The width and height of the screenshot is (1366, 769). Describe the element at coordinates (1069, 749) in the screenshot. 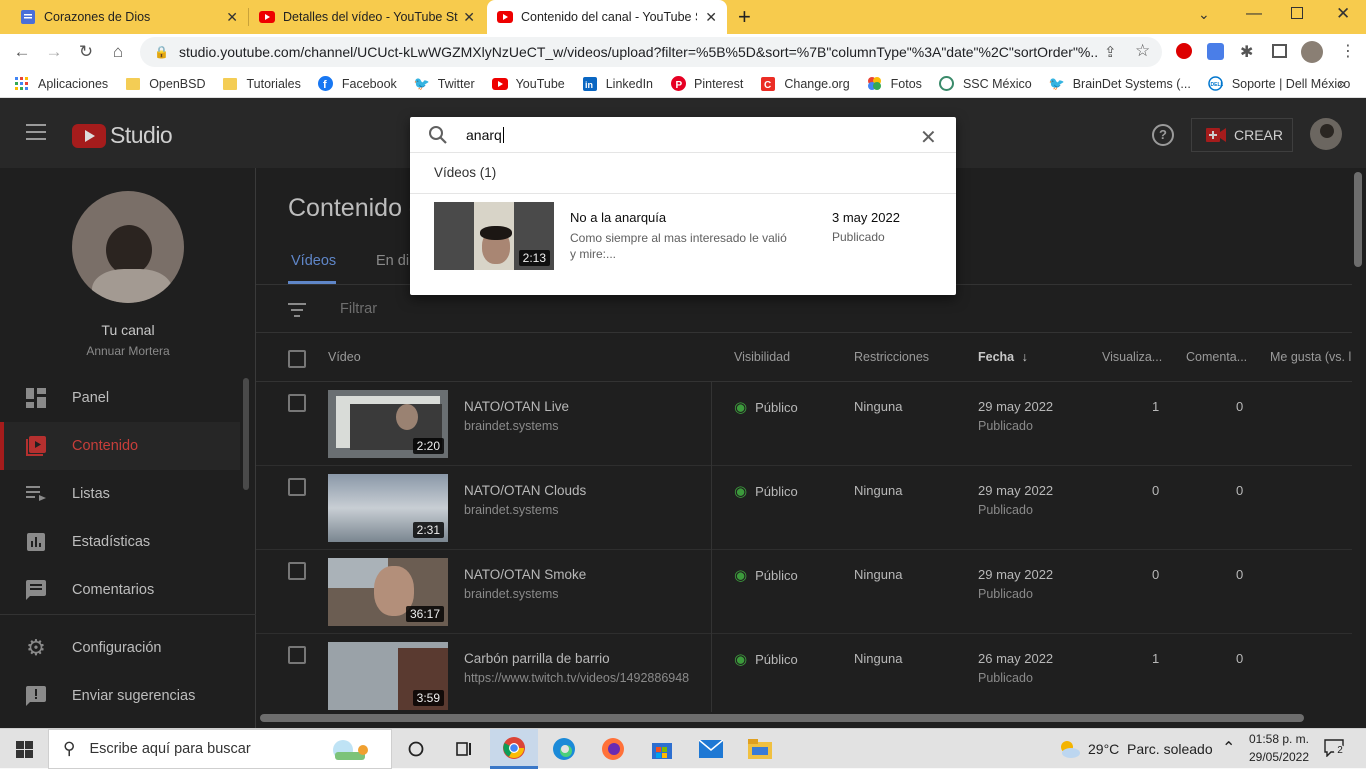

I see `weather-icon` at that location.